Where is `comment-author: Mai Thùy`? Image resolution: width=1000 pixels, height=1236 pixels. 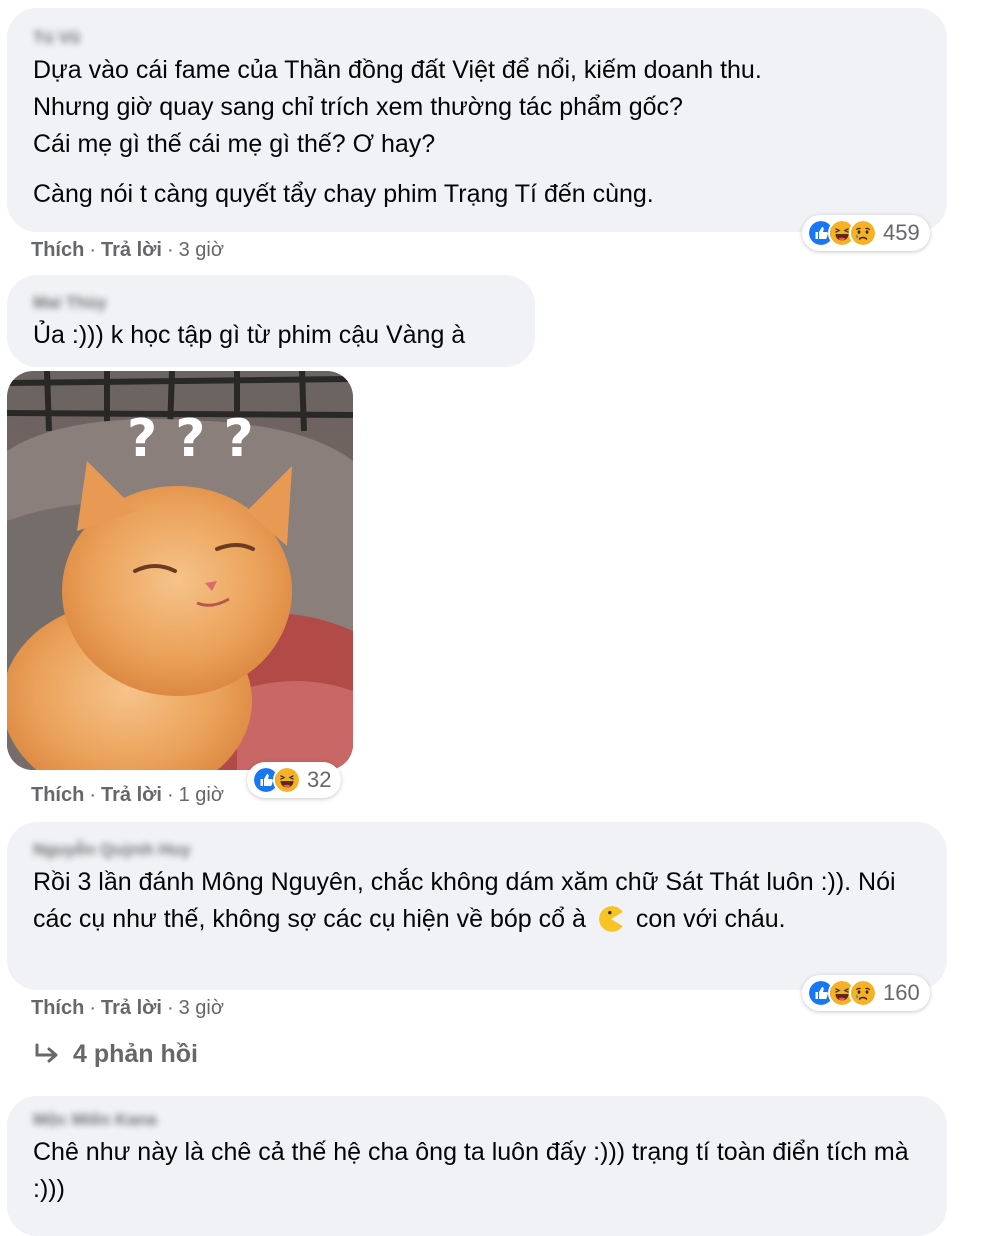
comment-author: Mai Thùy is located at coordinates (70, 303).